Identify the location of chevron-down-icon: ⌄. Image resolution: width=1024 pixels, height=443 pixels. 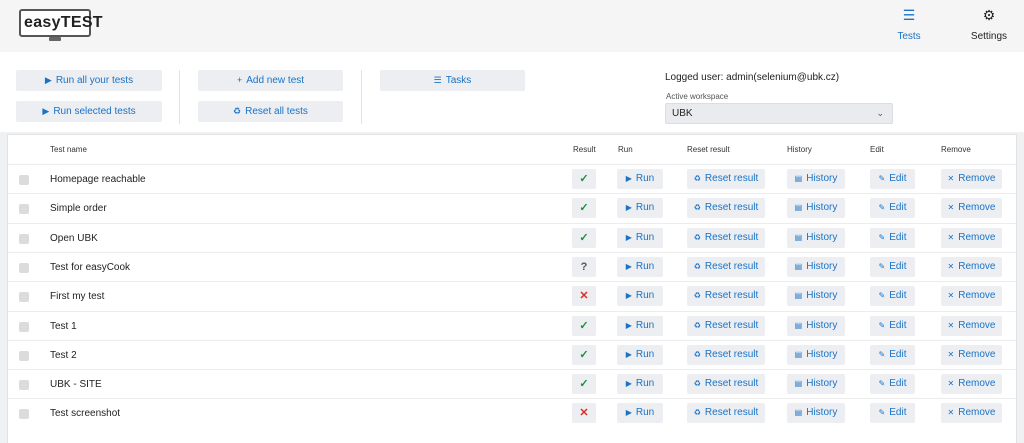
(880, 113).